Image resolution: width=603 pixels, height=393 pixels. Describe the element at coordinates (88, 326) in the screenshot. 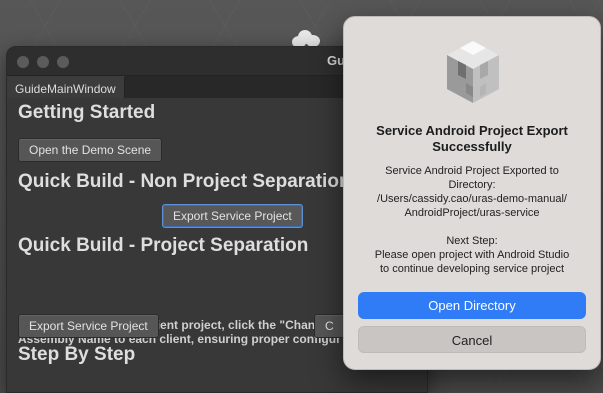

I see `export-service-project-button-2: Export Service Project` at that location.